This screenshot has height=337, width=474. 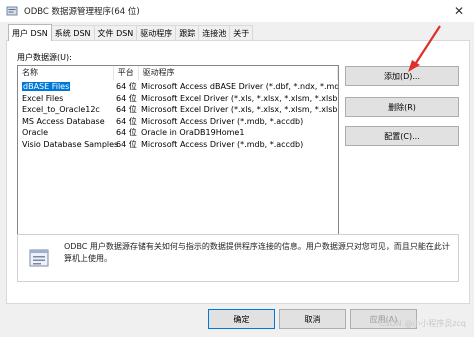 I want to click on tab-file-dsn: 文件 DSN, so click(x=115, y=33).